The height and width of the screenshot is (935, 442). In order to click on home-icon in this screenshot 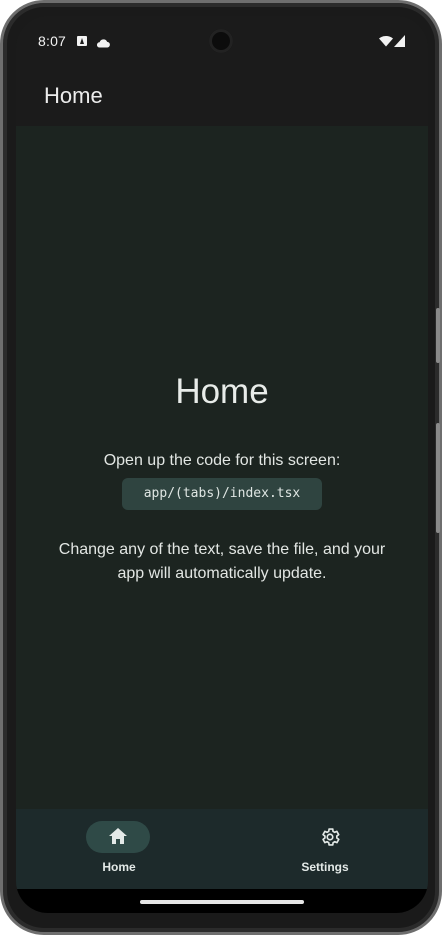, I will do `click(118, 838)`.